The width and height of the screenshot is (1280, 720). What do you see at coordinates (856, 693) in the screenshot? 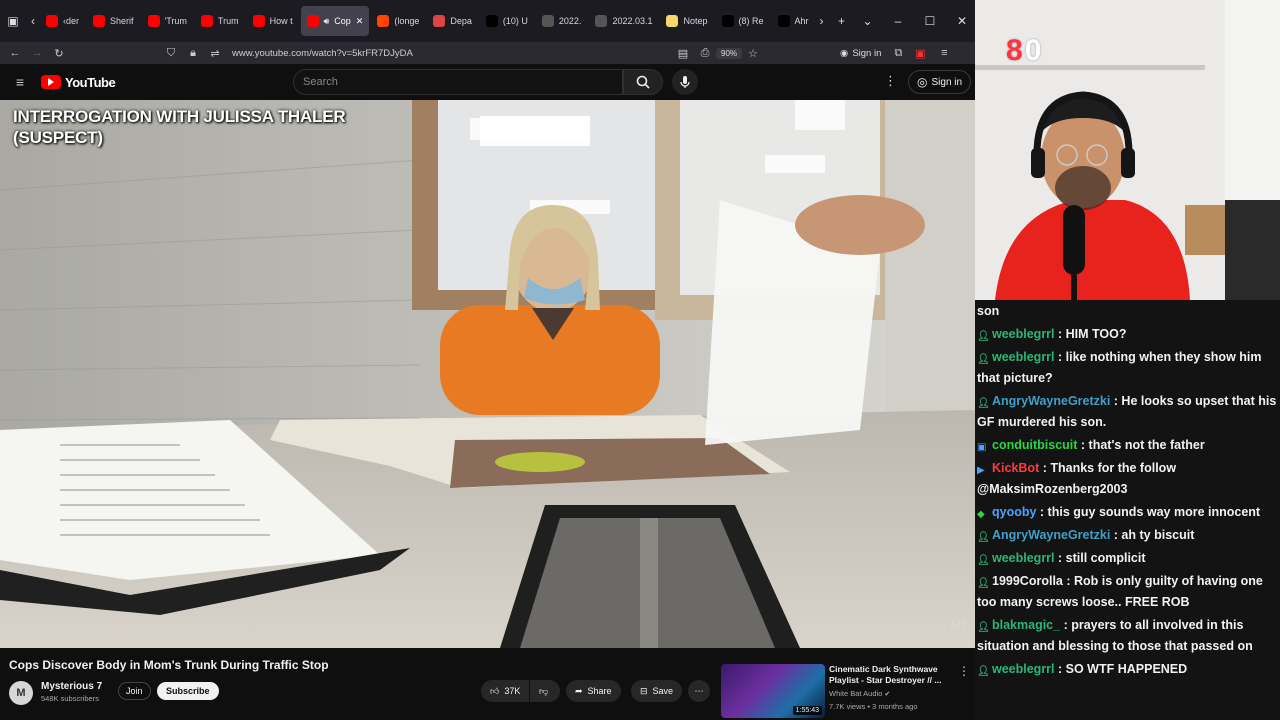
I see `recommended-channel-name: White Bat Audio` at bounding box center [856, 693].